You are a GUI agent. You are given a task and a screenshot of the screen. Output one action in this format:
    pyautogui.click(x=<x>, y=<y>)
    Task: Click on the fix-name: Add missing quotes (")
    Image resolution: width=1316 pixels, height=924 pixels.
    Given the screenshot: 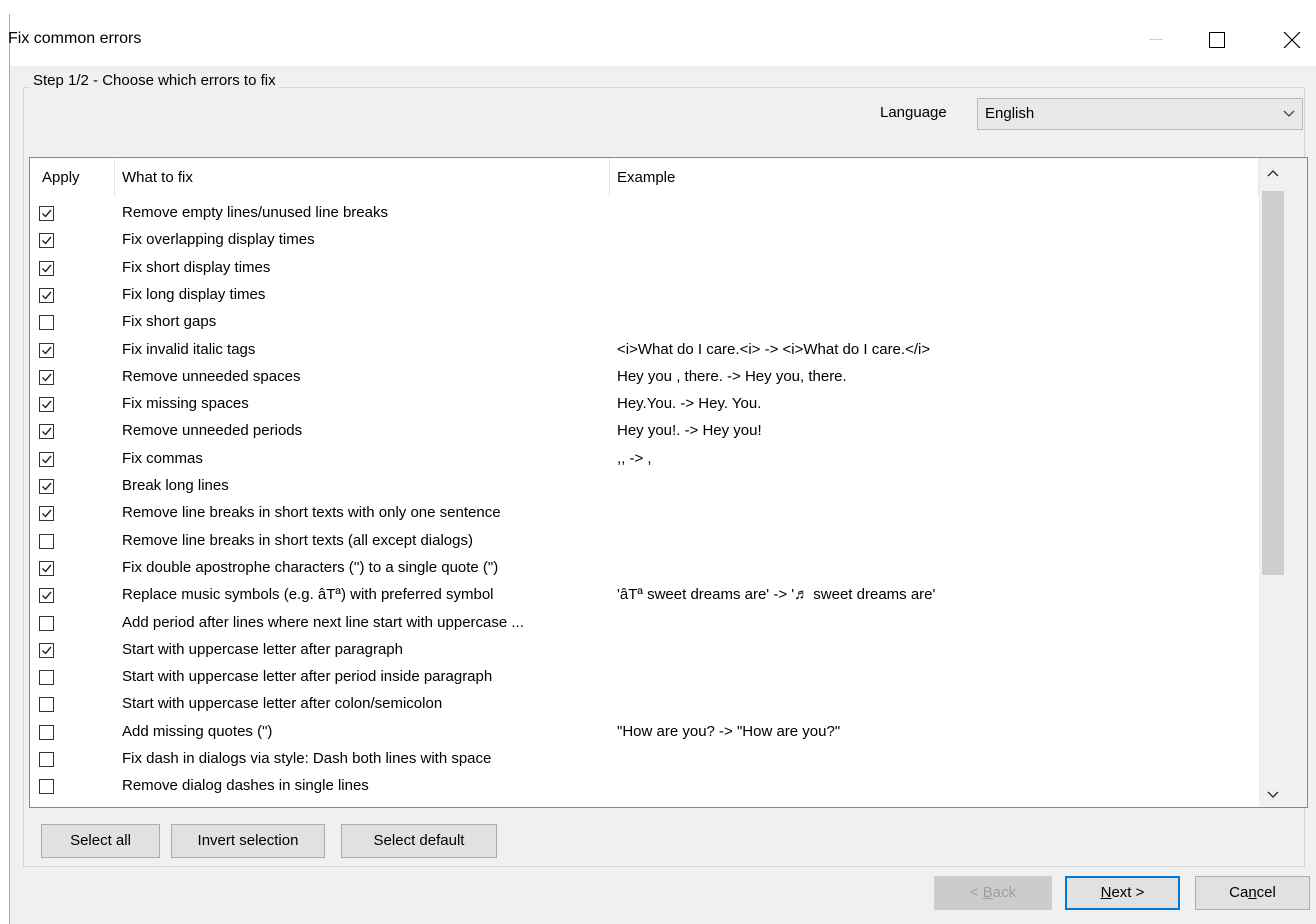 What is the action you would take?
    pyautogui.click(x=197, y=731)
    